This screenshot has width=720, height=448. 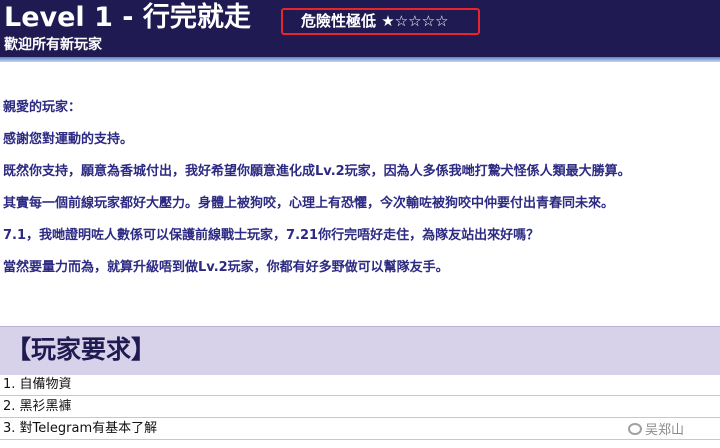 What do you see at coordinates (360, 350) in the screenshot?
I see `requirements-section-header: 【玩家要求】` at bounding box center [360, 350].